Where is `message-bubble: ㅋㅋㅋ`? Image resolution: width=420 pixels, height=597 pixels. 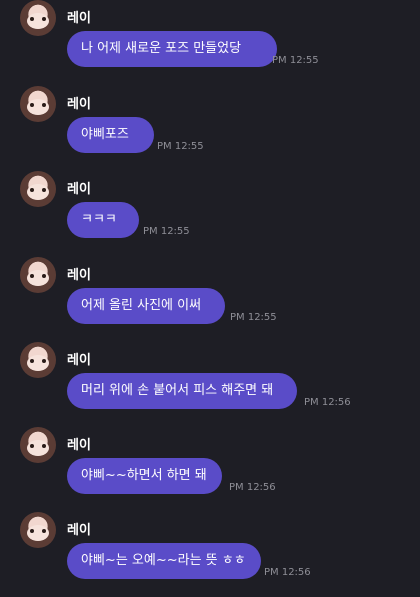
message-bubble: ㅋㅋㅋ is located at coordinates (103, 220).